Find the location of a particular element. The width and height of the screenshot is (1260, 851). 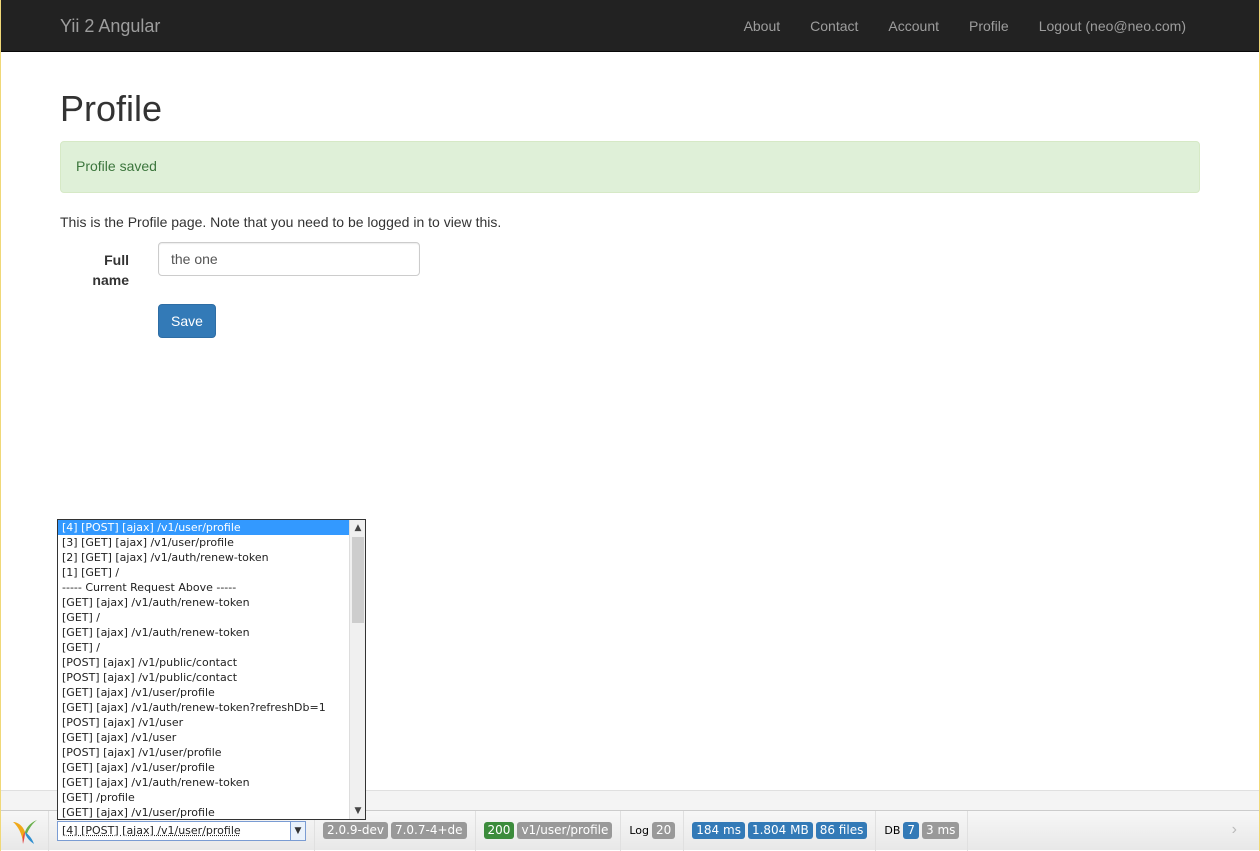

fullname-input is located at coordinates (289, 259).